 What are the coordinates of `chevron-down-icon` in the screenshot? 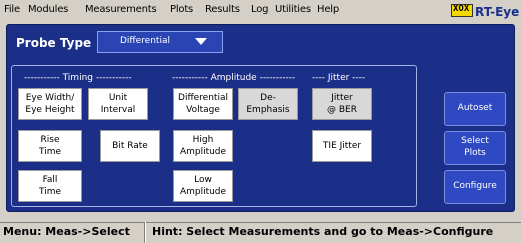 It's located at (201, 41).